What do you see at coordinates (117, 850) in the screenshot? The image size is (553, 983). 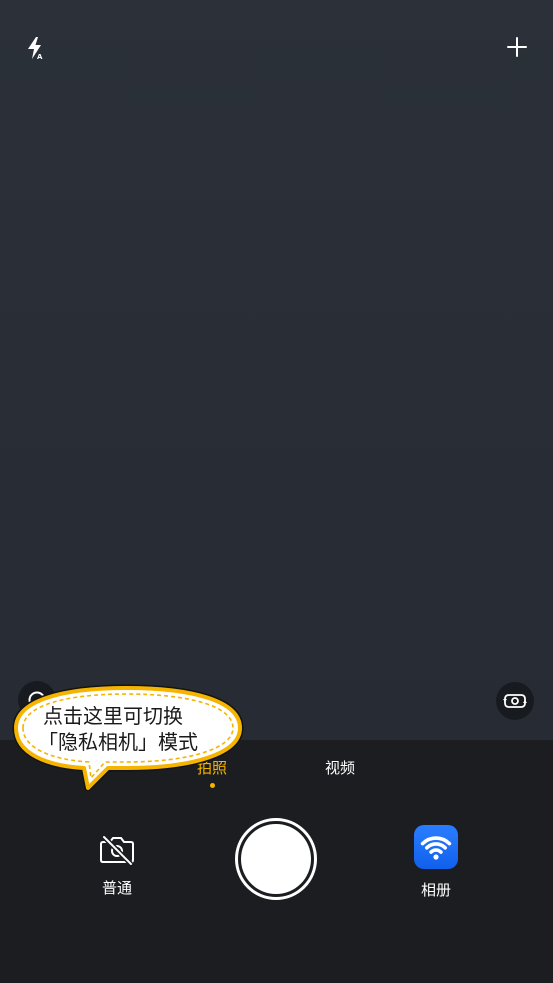 I see `camera-off-icon` at bounding box center [117, 850].